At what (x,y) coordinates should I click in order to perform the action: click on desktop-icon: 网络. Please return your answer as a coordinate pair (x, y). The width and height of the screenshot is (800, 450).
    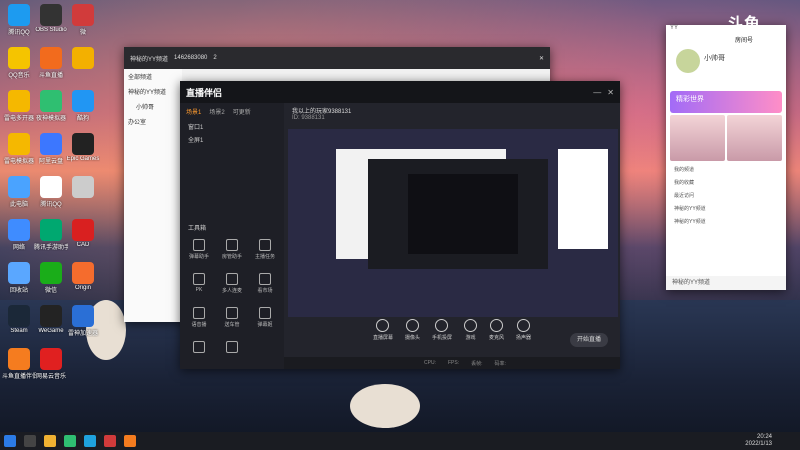
    Looking at the image, I should click on (19, 235).